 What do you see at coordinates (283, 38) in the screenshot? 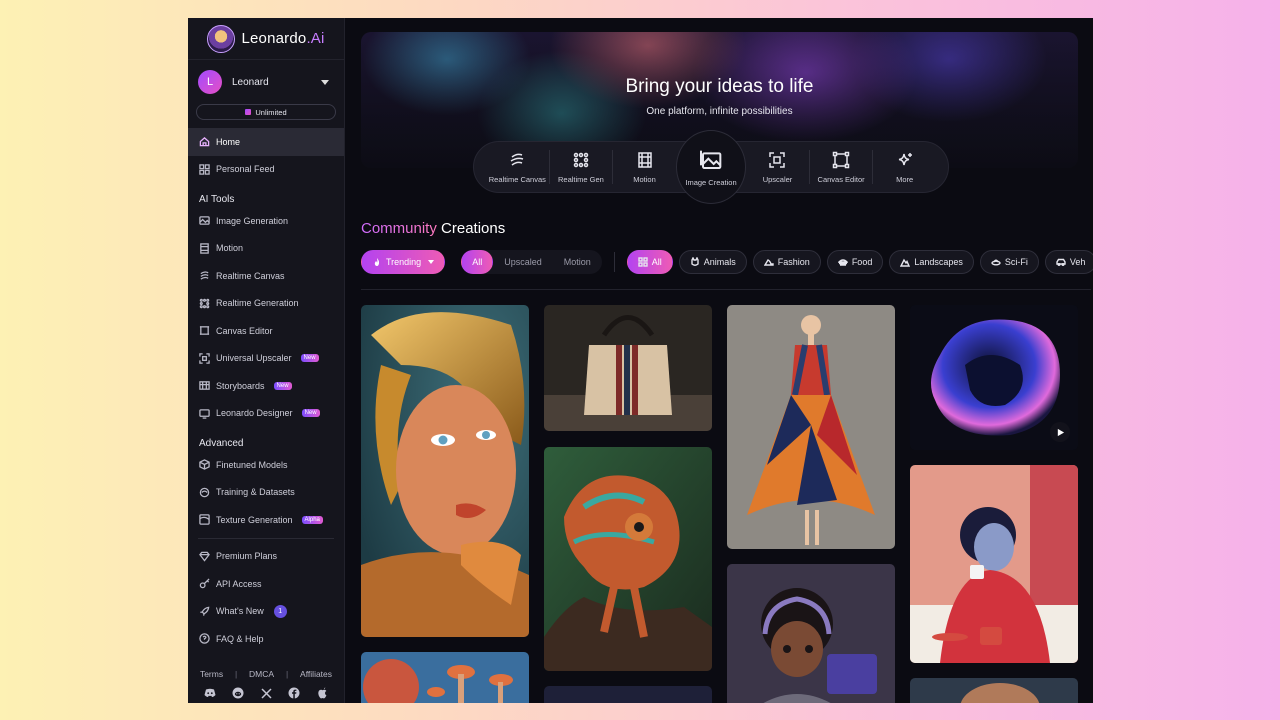
I see `brand-name: Leonardo.Ai` at bounding box center [283, 38].